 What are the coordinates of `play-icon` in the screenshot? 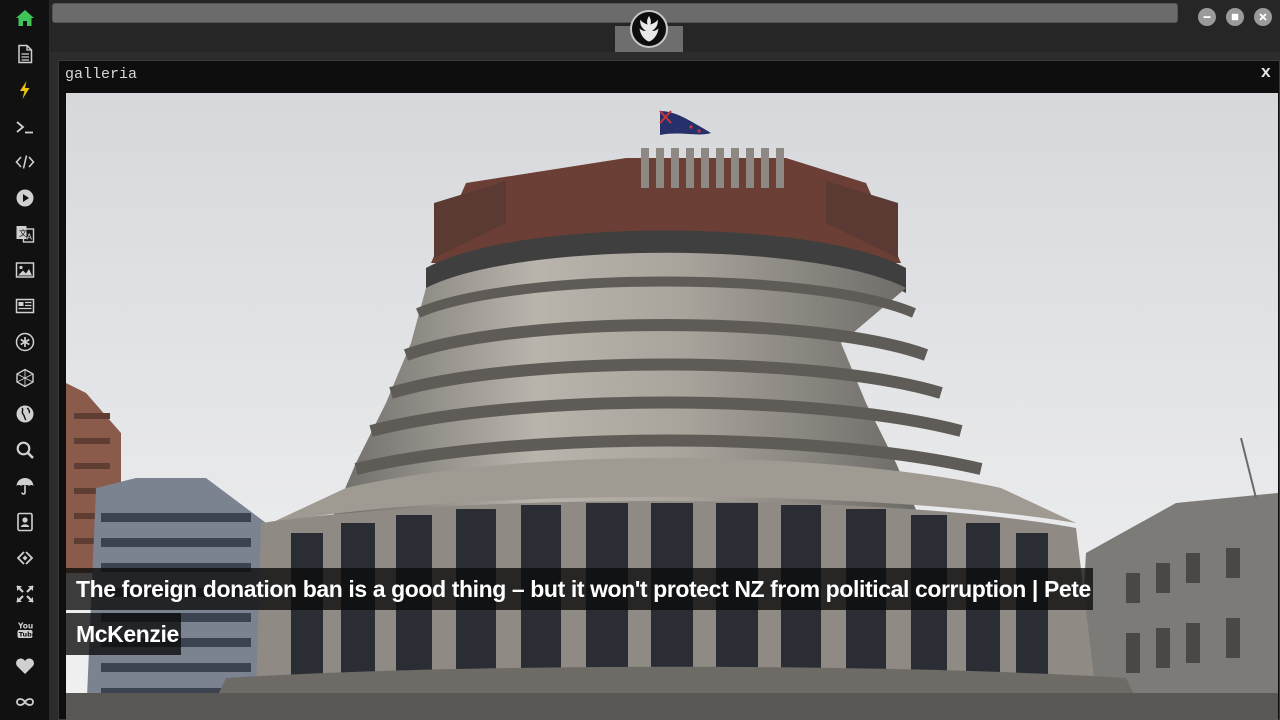 It's located at (25, 198).